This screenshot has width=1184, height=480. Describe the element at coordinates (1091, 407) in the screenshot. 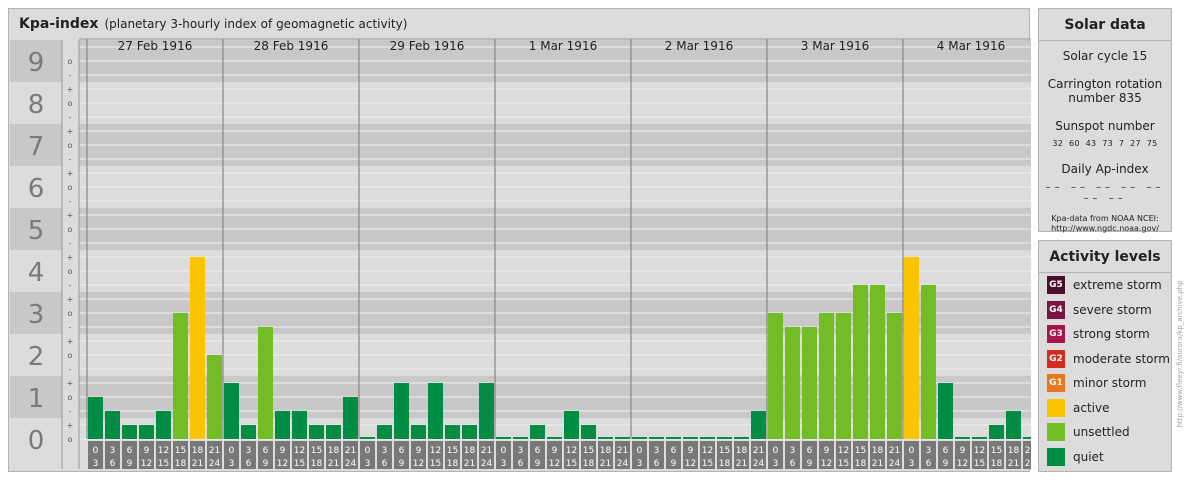

I see `legend-label: active` at that location.